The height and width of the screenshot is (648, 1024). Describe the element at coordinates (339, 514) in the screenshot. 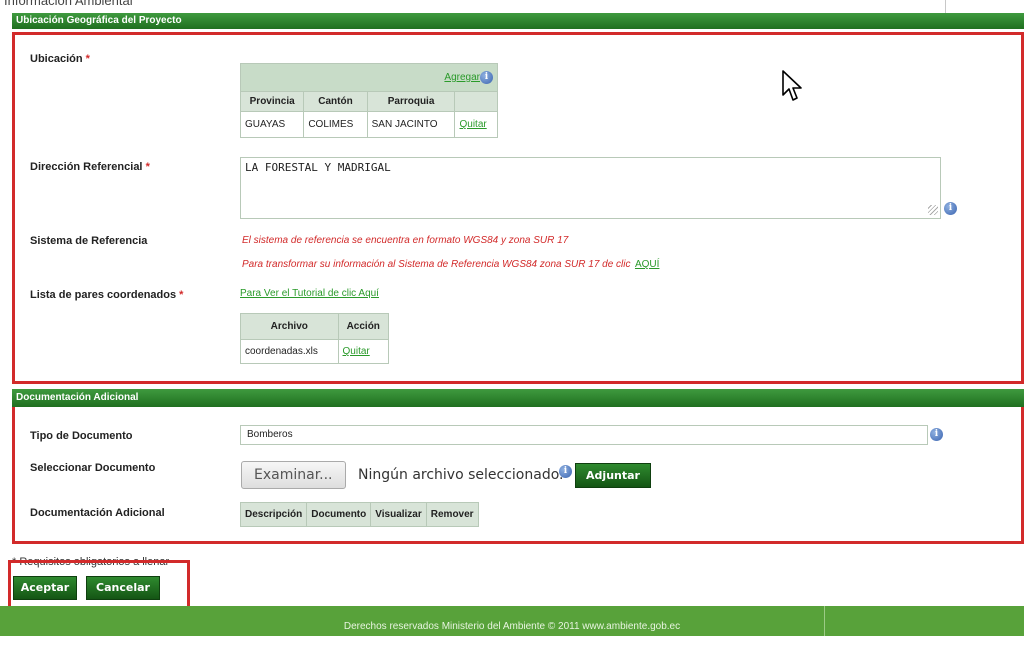

I see `column-header-documento: Documento` at that location.